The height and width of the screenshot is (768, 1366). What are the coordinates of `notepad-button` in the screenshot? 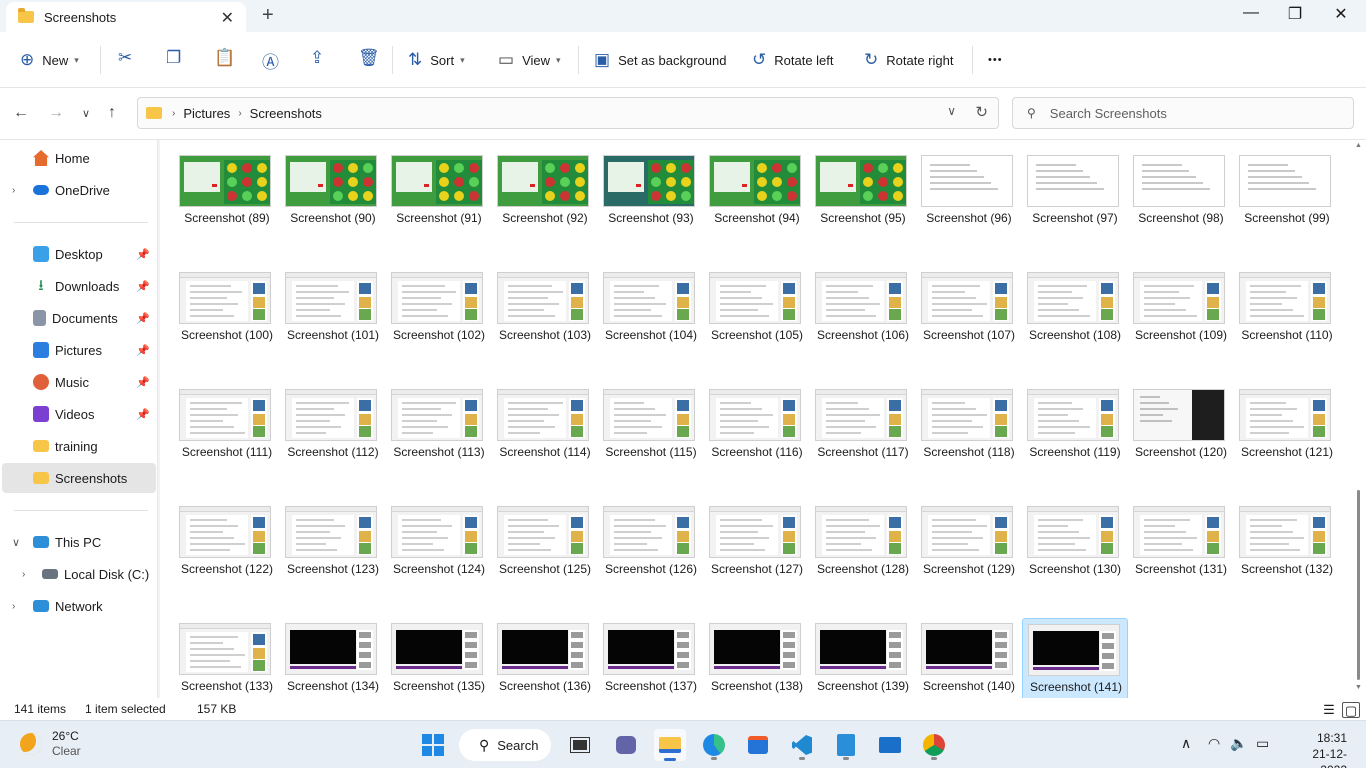 It's located at (846, 745).